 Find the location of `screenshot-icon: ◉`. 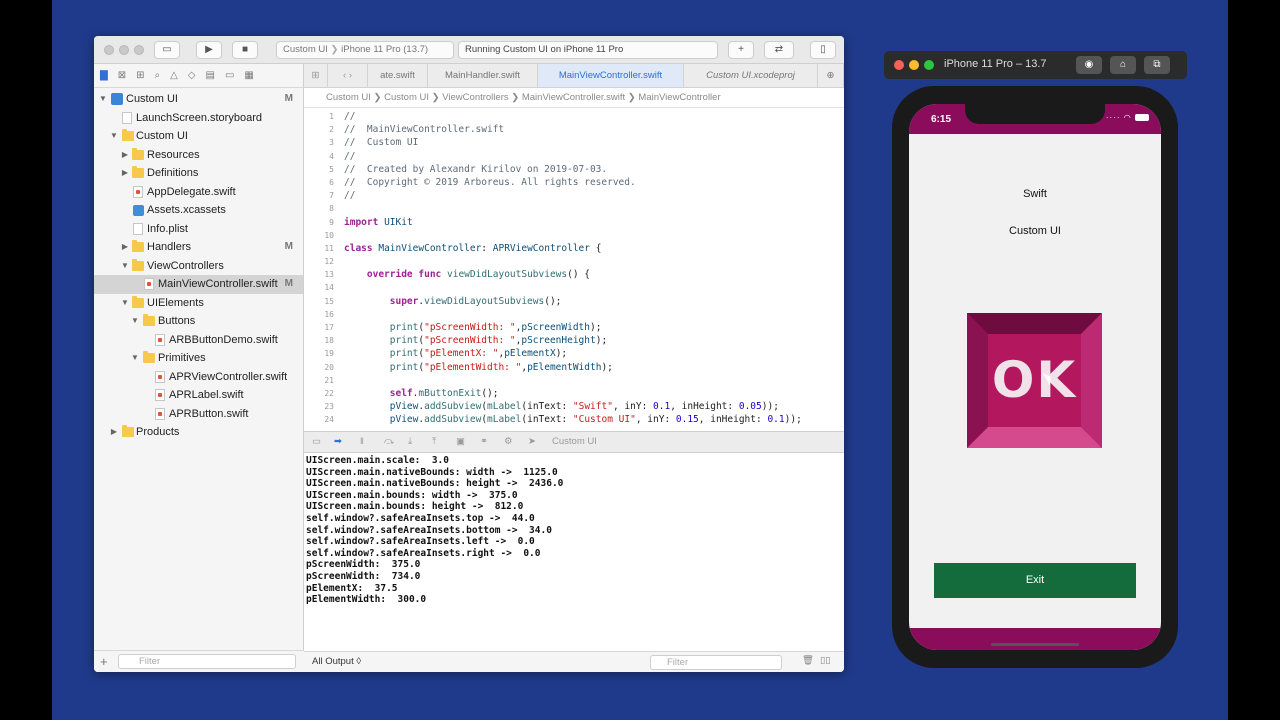

screenshot-icon: ◉ is located at coordinates (1089, 65).